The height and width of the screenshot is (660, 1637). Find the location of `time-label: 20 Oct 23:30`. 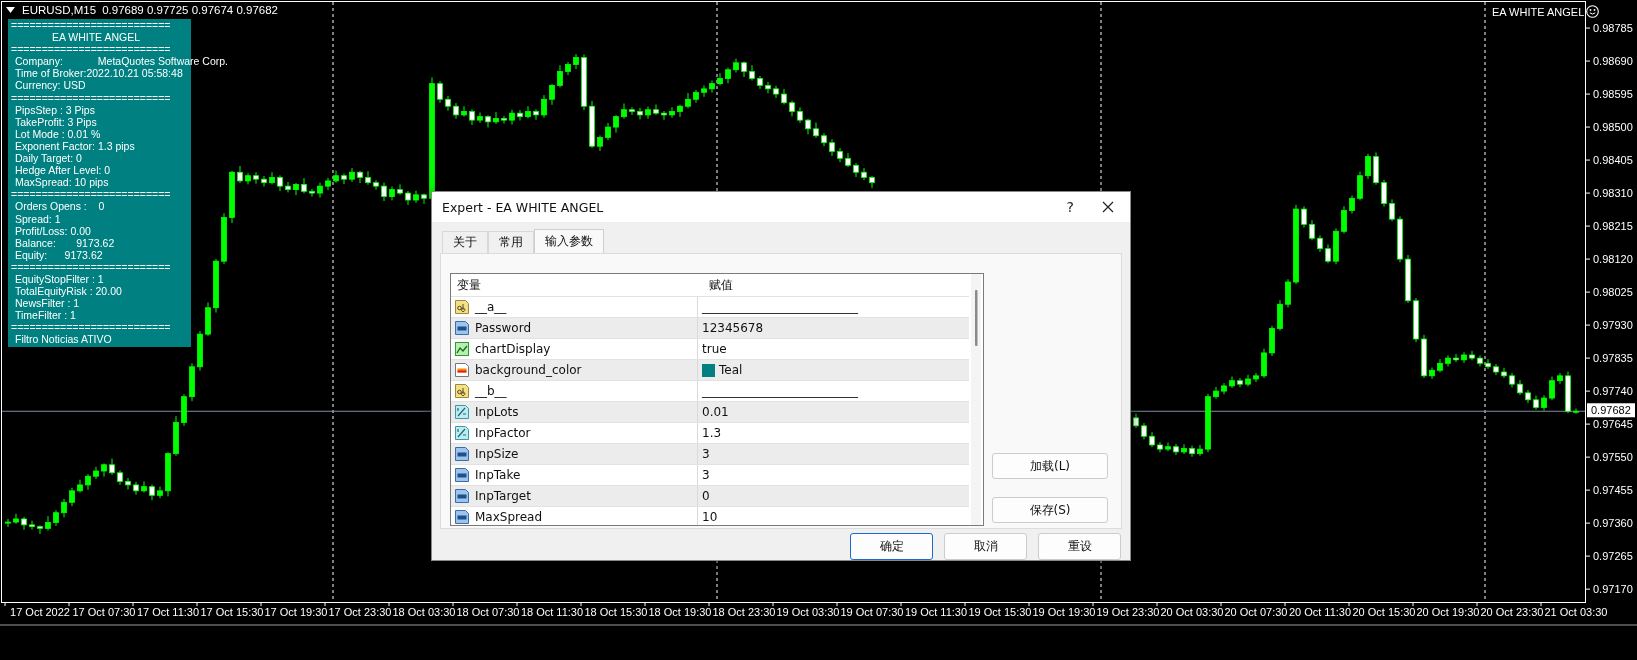

time-label: 20 Oct 23:30 is located at coordinates (1512, 612).